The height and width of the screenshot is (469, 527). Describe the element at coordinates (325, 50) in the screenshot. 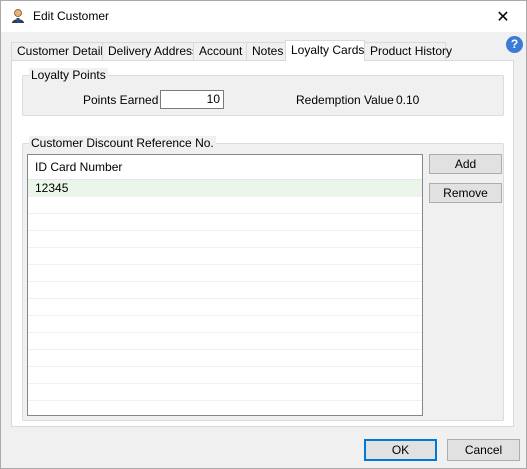

I see `tab-loyalty-cards: Loyalty Cards` at that location.